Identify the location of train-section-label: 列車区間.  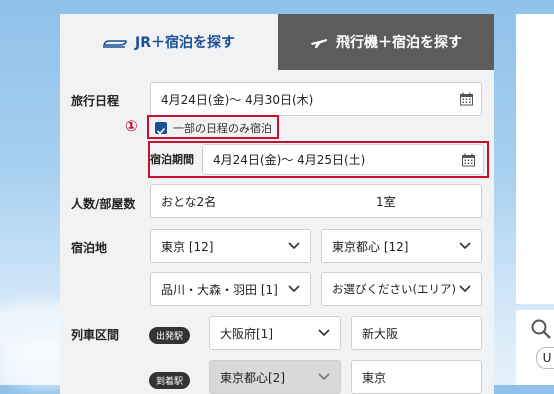
(95, 335).